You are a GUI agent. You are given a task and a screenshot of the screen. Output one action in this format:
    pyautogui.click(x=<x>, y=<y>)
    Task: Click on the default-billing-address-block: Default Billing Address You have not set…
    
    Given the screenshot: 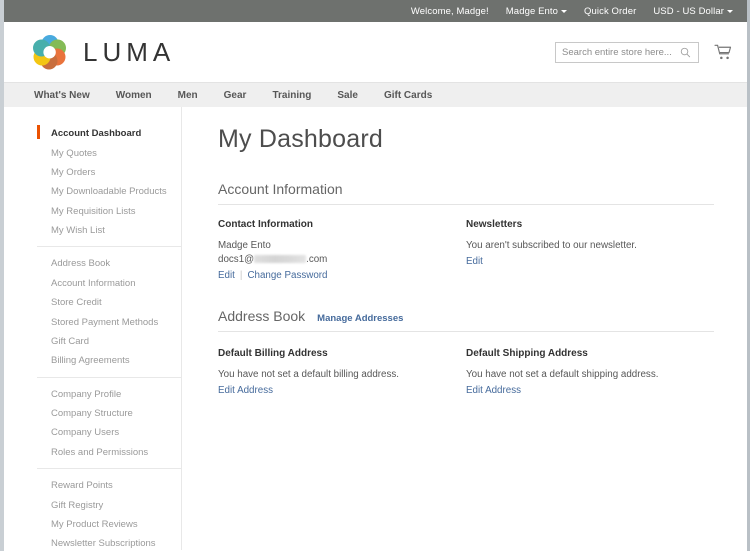 What is the action you would take?
    pyautogui.click(x=342, y=372)
    